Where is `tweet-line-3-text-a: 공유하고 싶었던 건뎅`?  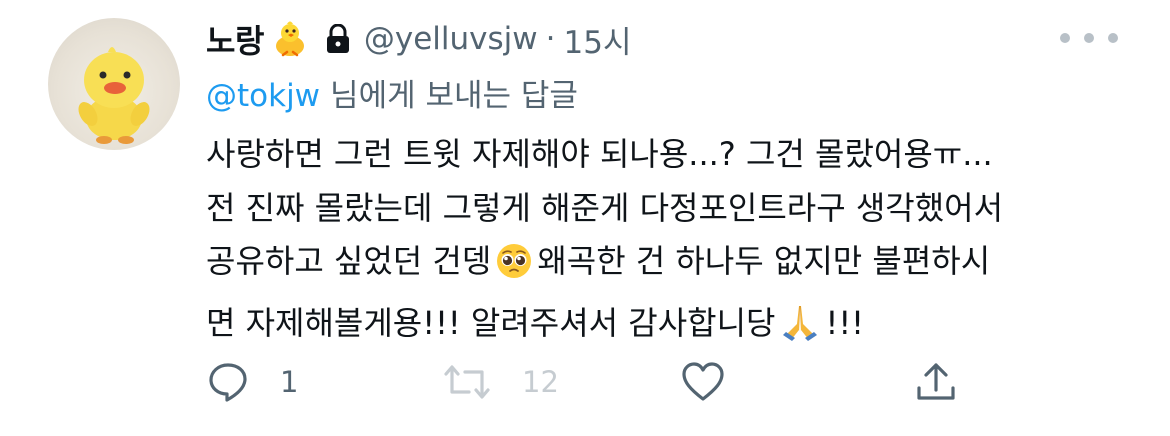
tweet-line-3-text-a: 공유하고 싶었던 건뎅 is located at coordinates (349, 261).